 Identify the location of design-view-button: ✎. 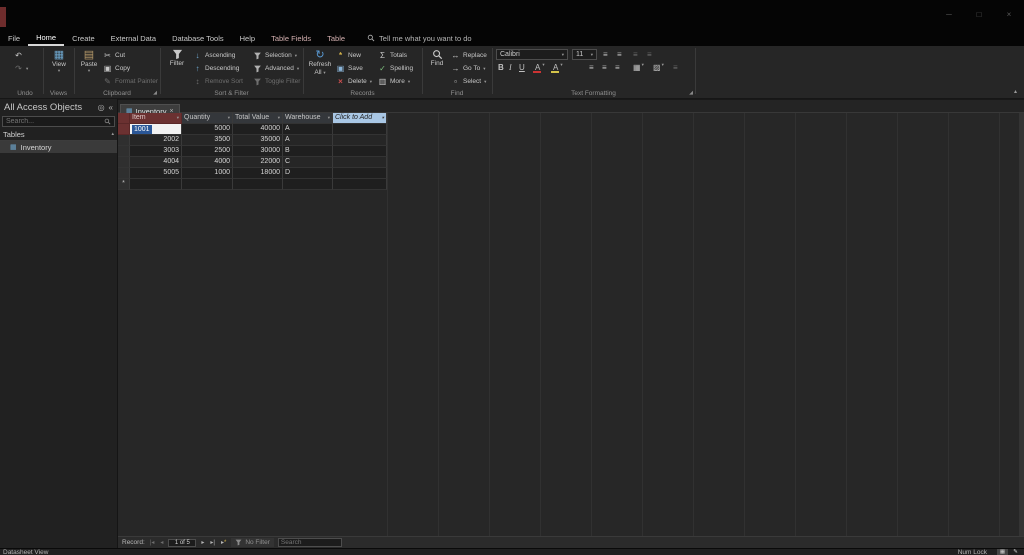
(1015, 552).